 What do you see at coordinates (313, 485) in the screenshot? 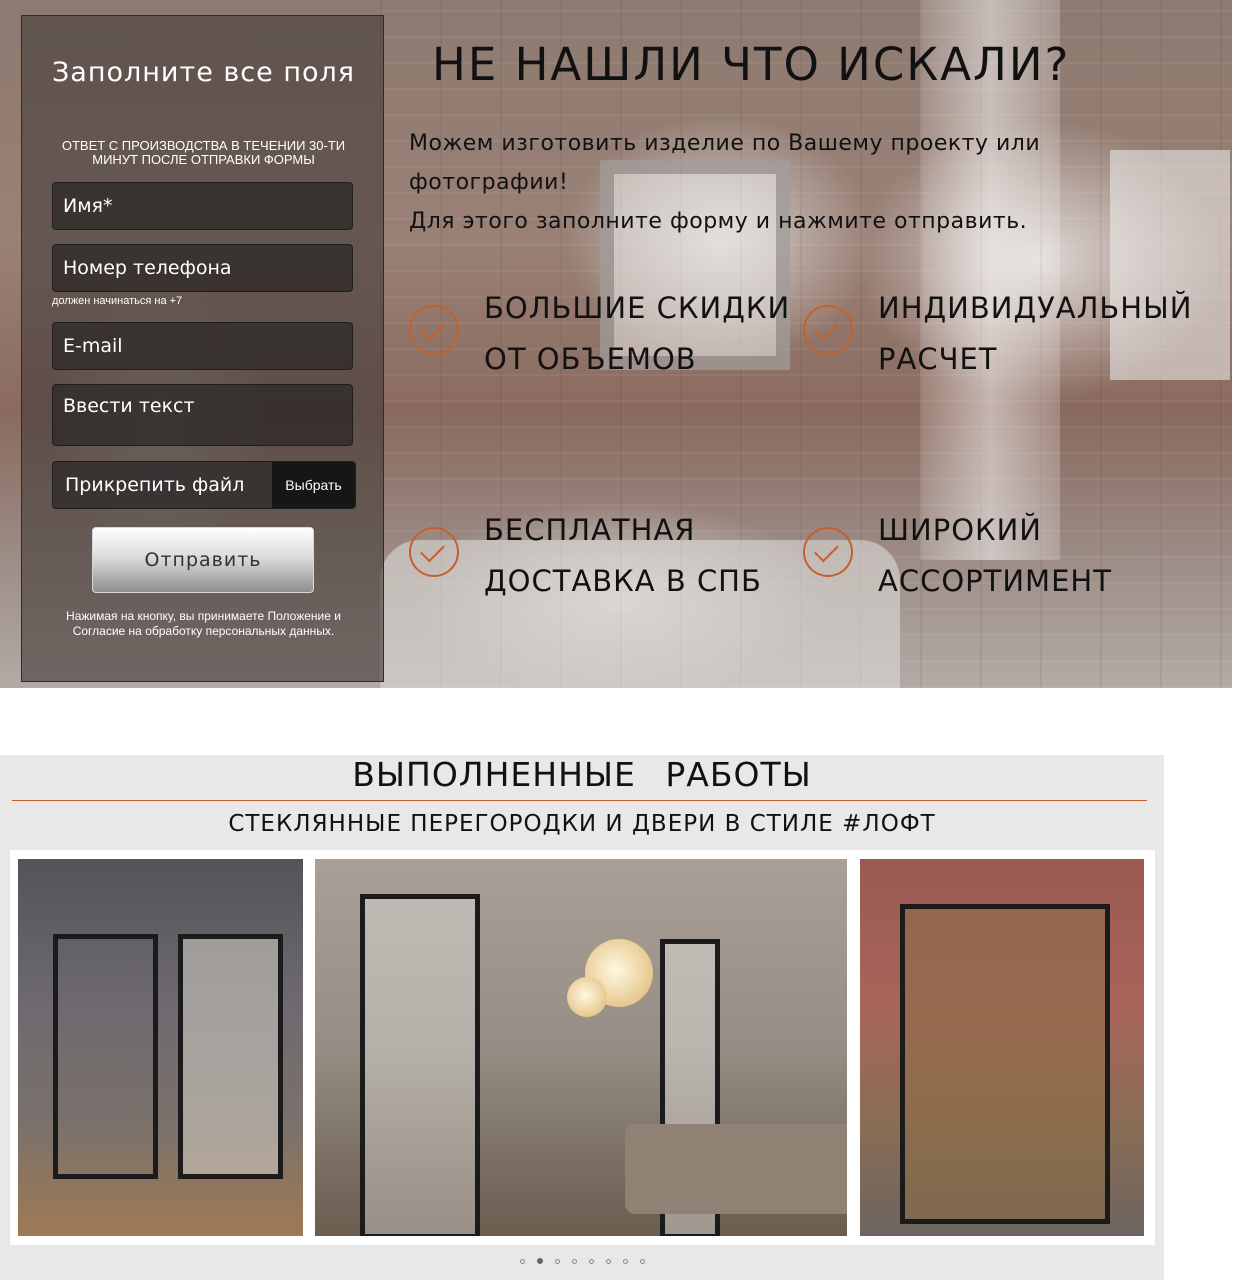
I see `choose-file-button: Выбрать` at bounding box center [313, 485].